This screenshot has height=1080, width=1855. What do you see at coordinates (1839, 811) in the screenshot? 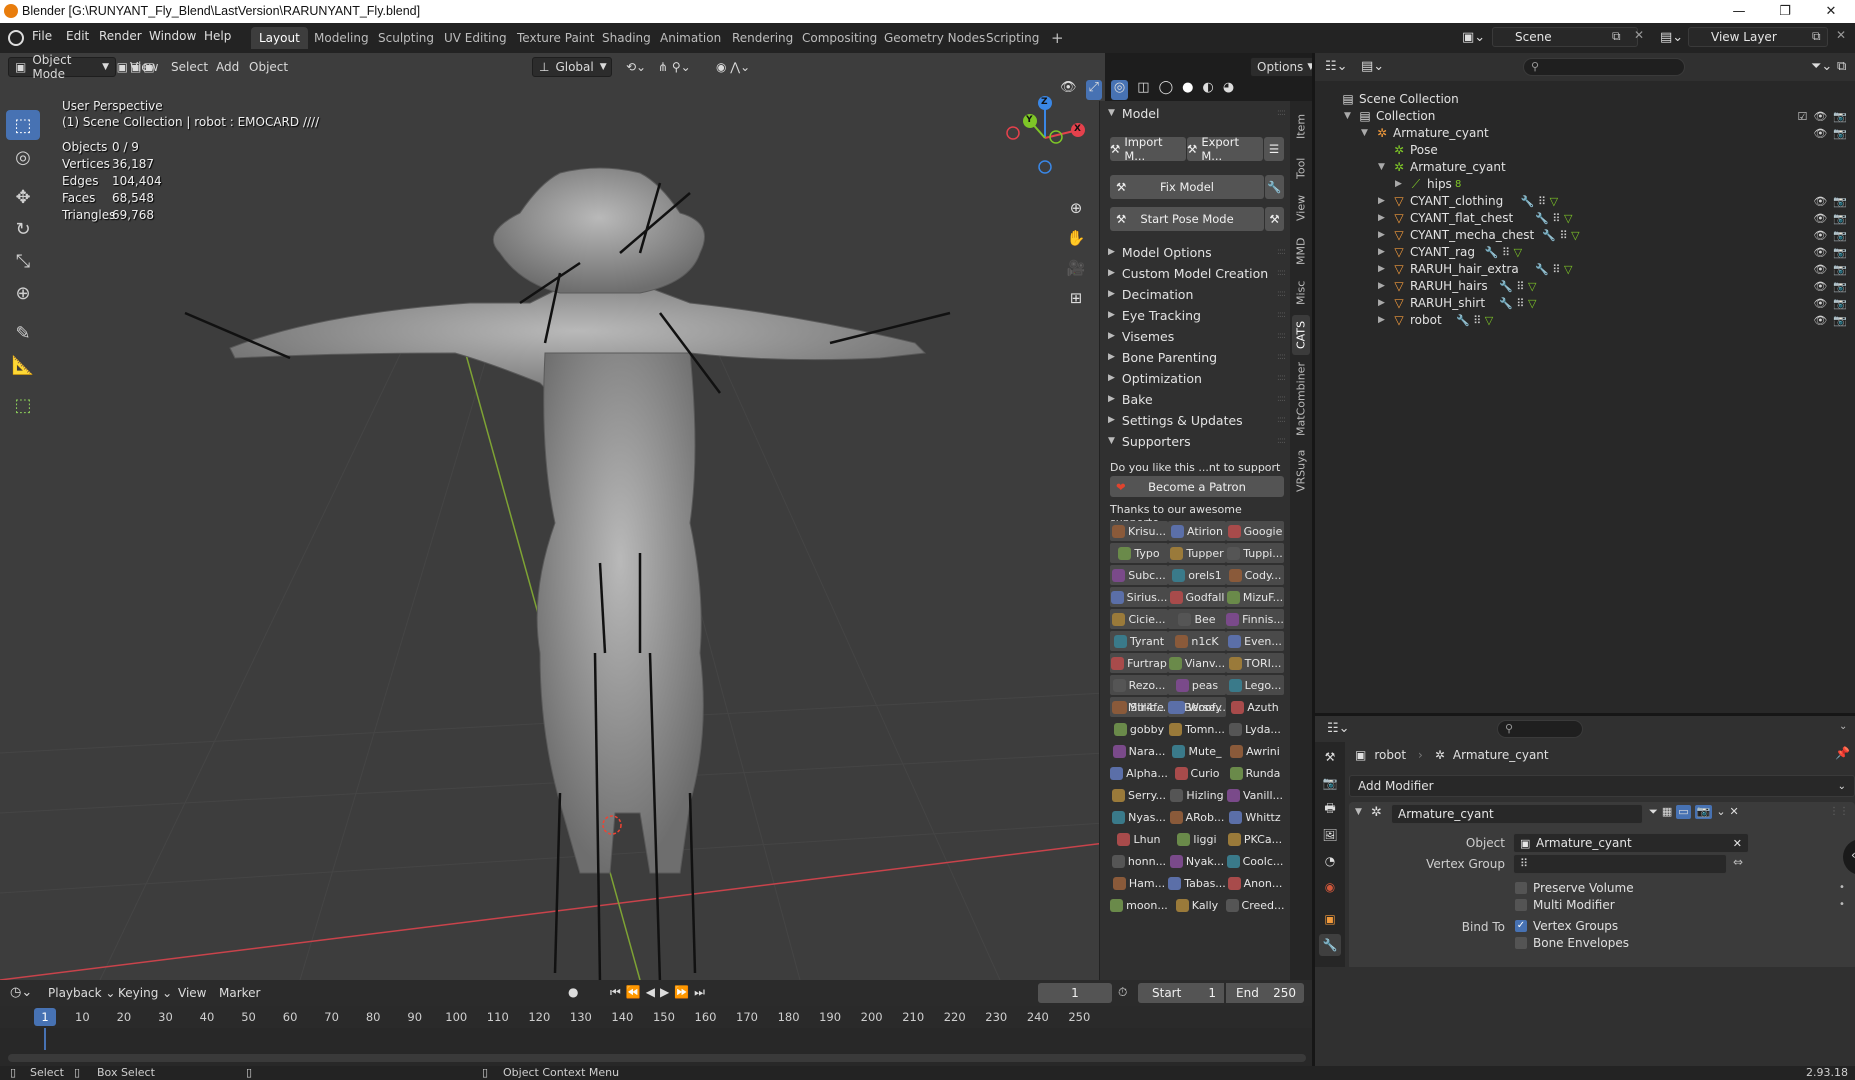
I see `drag-handle-icon: ⋮⋮` at bounding box center [1839, 811].